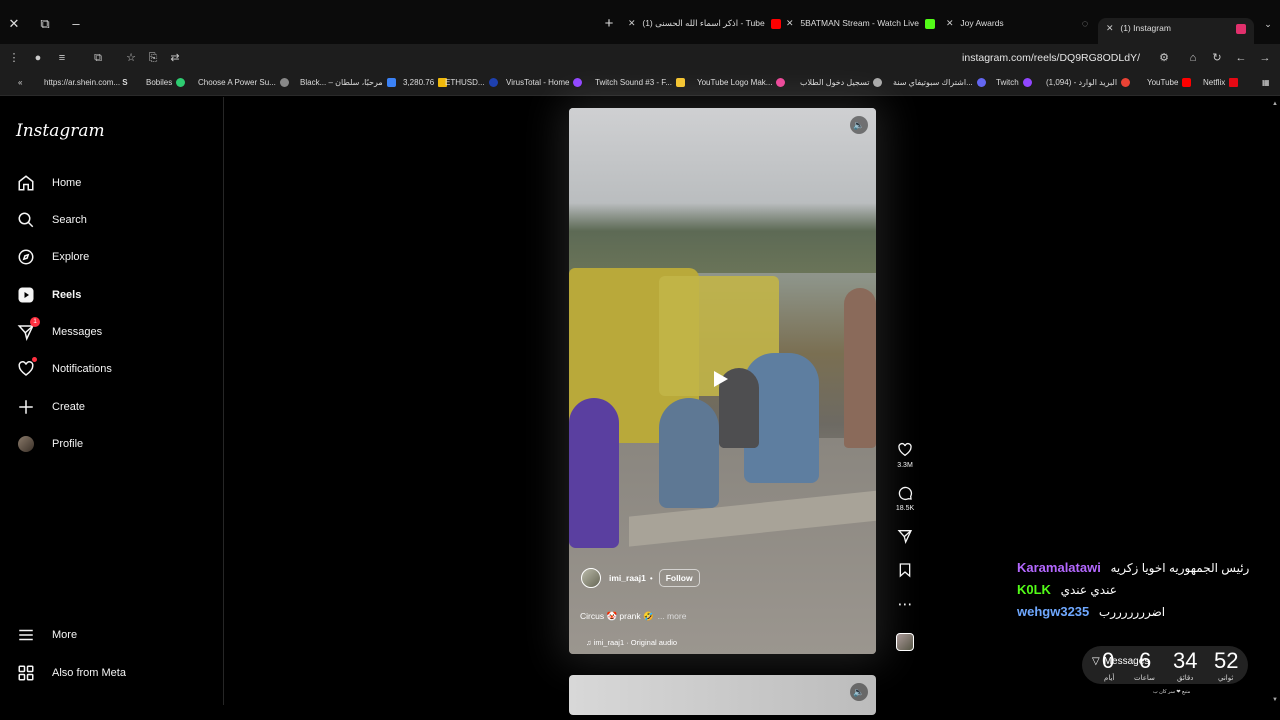 The height and width of the screenshot is (720, 1280). Describe the element at coordinates (1109, 678) in the screenshot. I see `timer-days-label: أيام` at that location.